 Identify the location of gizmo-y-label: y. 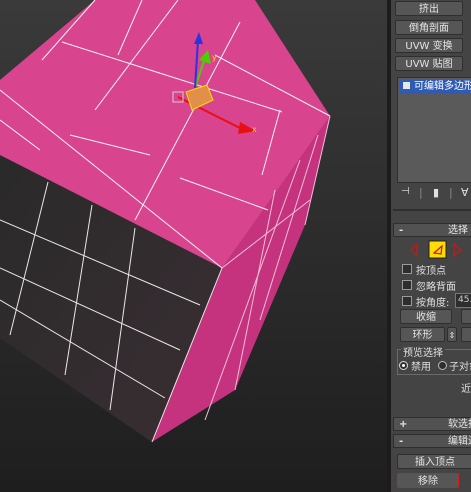
(214, 57).